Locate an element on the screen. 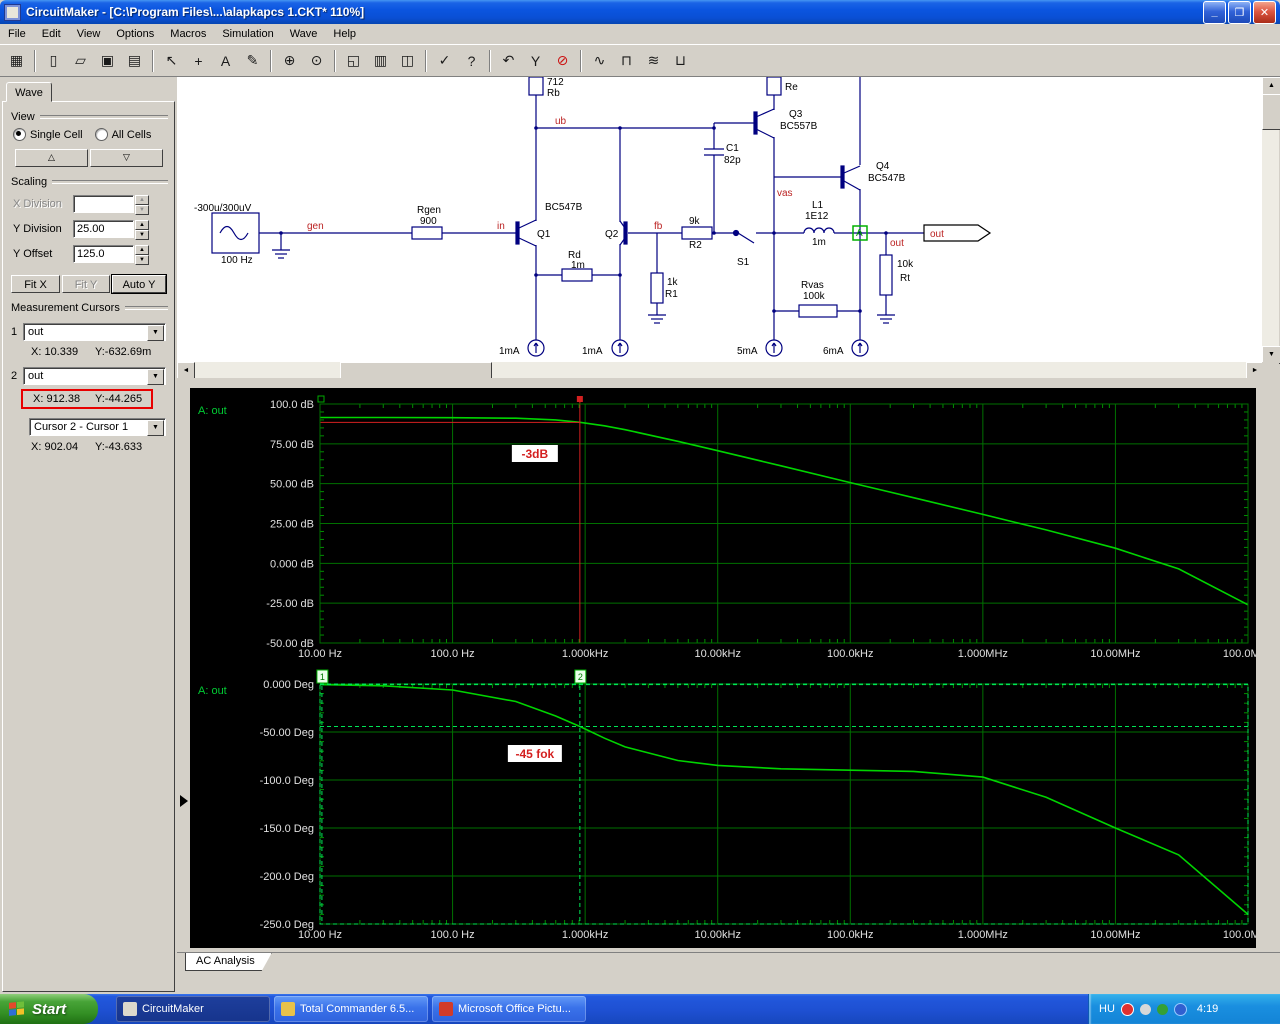 This screenshot has width=1280, height=1024. network-icon is located at coordinates (1162, 1009).